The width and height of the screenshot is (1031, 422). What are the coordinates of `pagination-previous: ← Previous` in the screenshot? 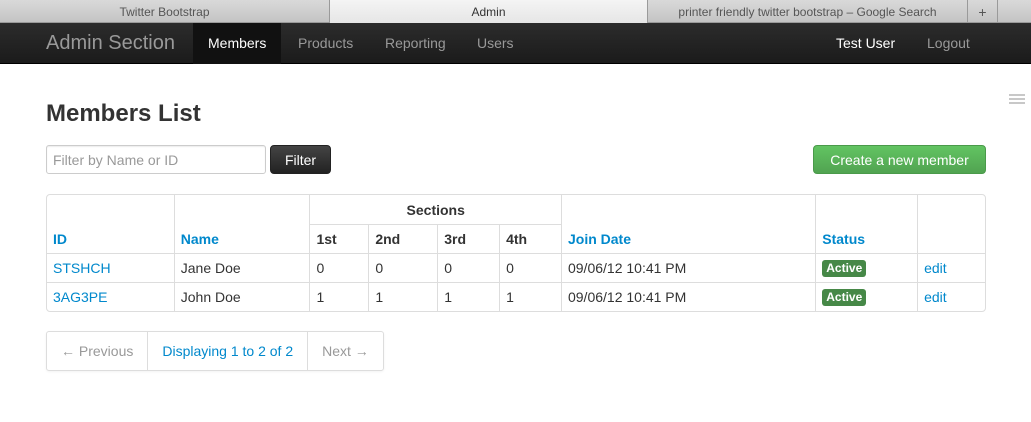 It's located at (97, 351).